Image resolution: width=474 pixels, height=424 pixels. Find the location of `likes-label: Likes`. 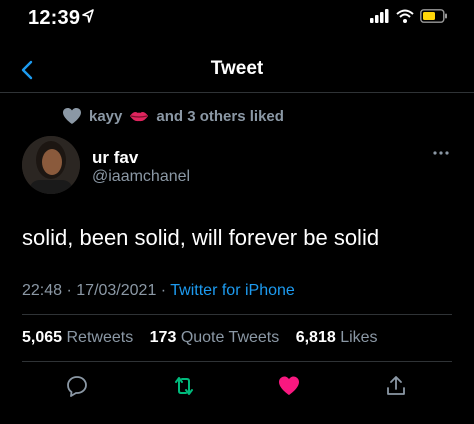

likes-label: Likes is located at coordinates (359, 337).